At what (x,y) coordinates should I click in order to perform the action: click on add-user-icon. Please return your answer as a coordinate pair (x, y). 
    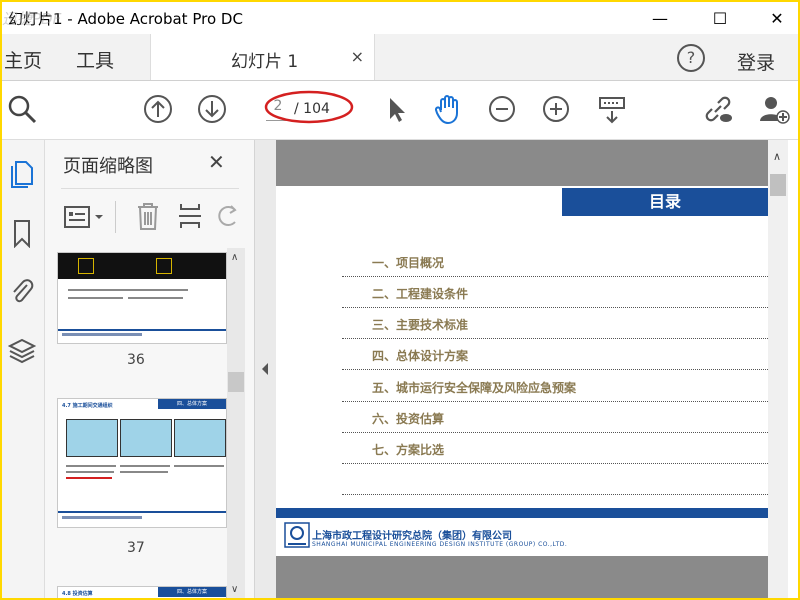
    Looking at the image, I should click on (774, 109).